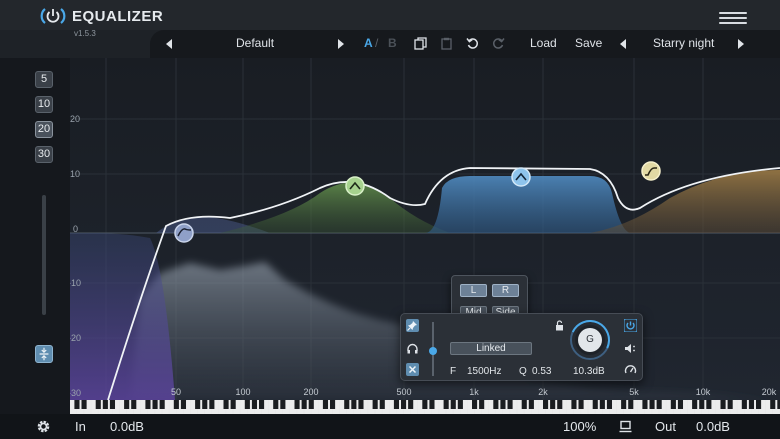 The height and width of the screenshot is (439, 780). What do you see at coordinates (625, 426) in the screenshot?
I see `window-size-icon` at bounding box center [625, 426].